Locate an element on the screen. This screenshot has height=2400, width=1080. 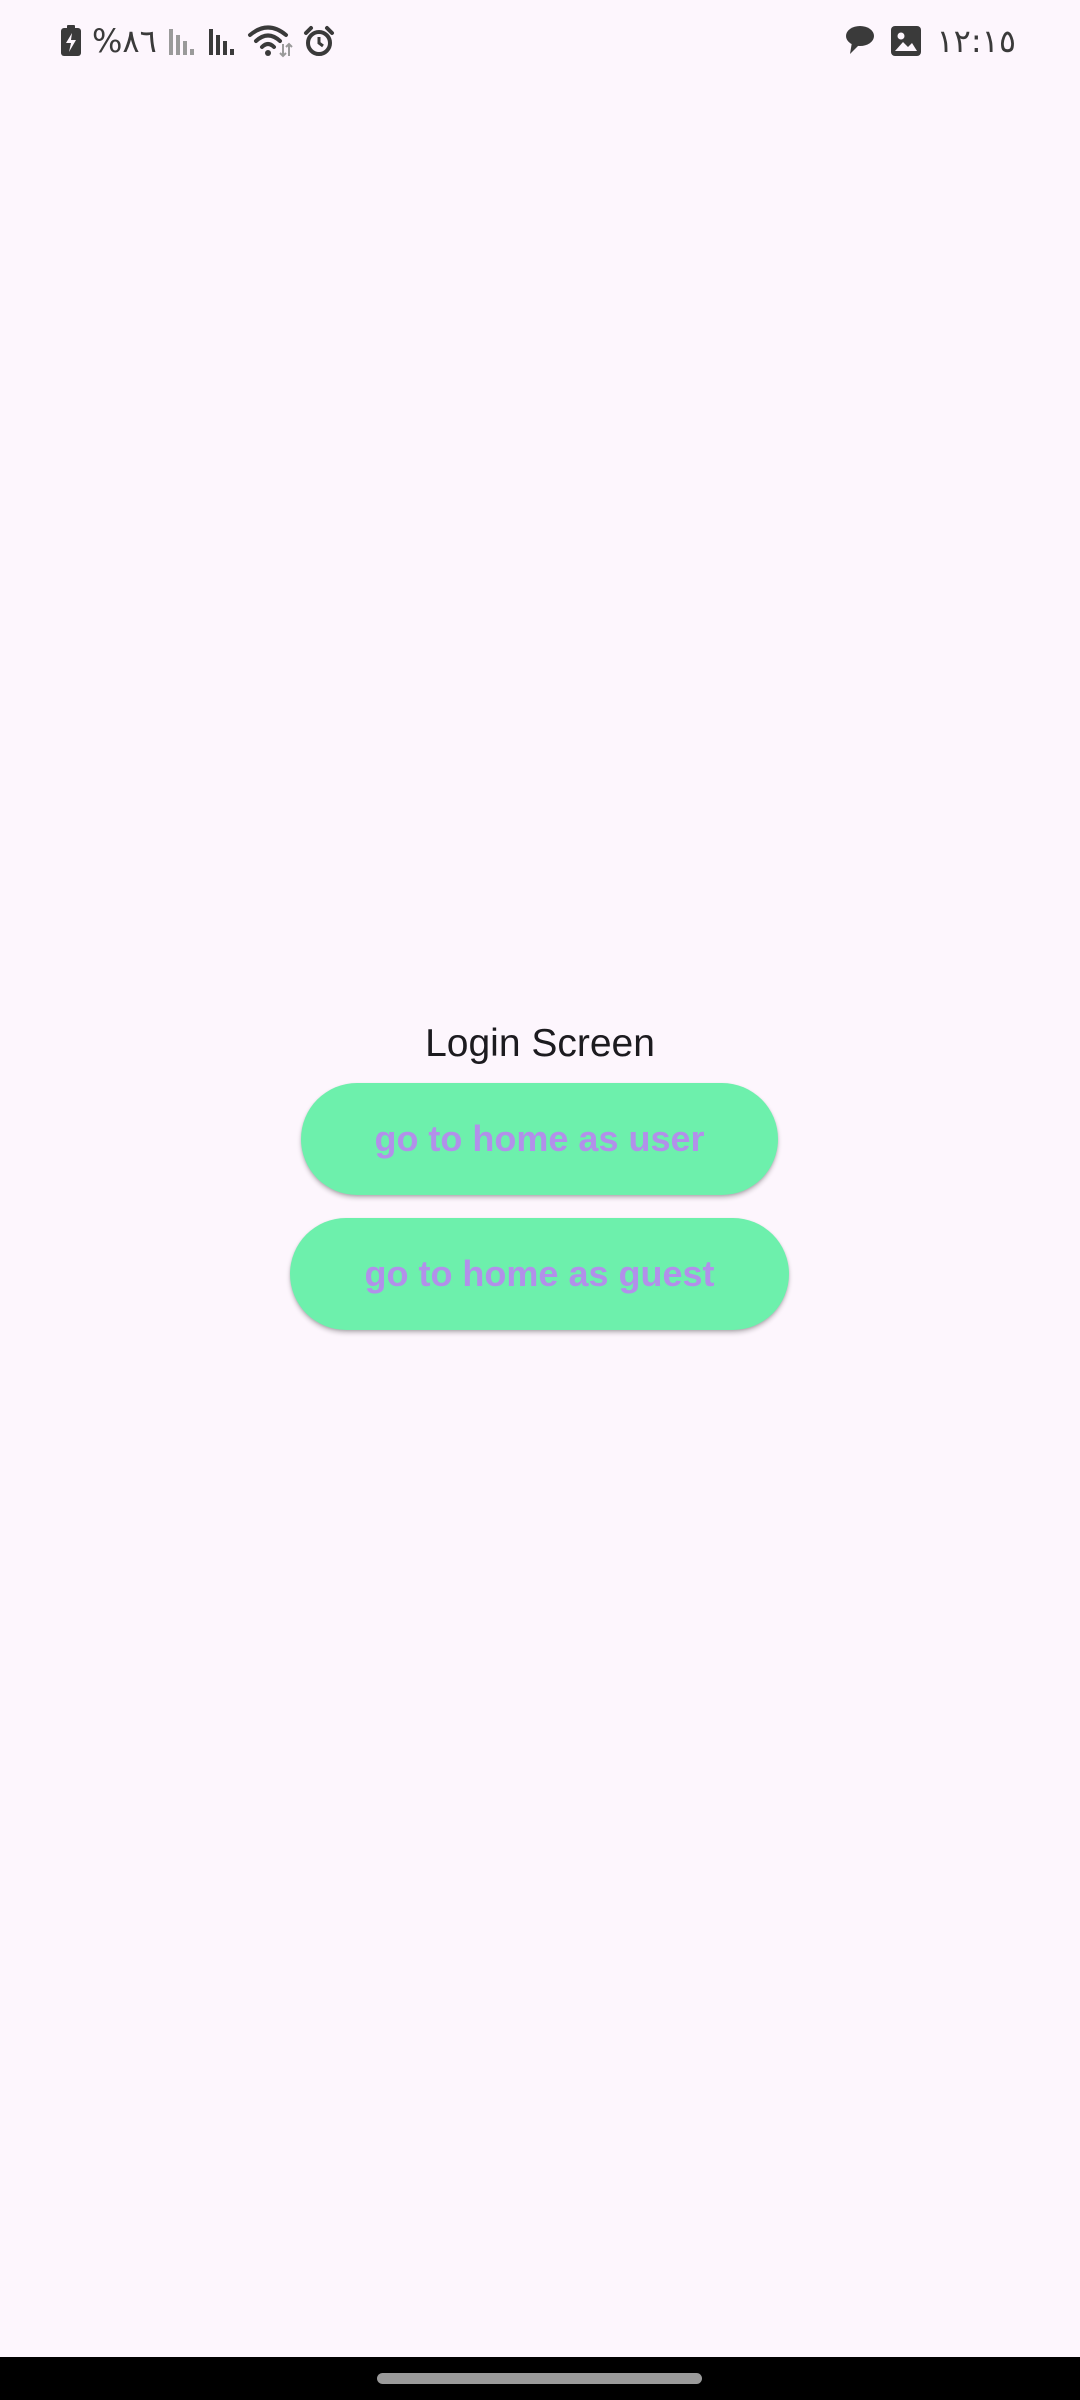
home-gesture-handle is located at coordinates (539, 2378).